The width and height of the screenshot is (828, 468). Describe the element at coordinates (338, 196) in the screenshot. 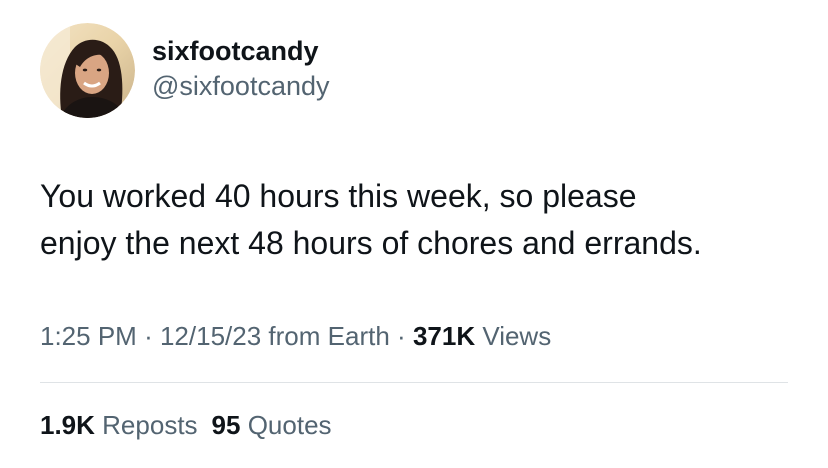

I see `tweet-text-line-1: You worked 40 hours this week, so please` at that location.